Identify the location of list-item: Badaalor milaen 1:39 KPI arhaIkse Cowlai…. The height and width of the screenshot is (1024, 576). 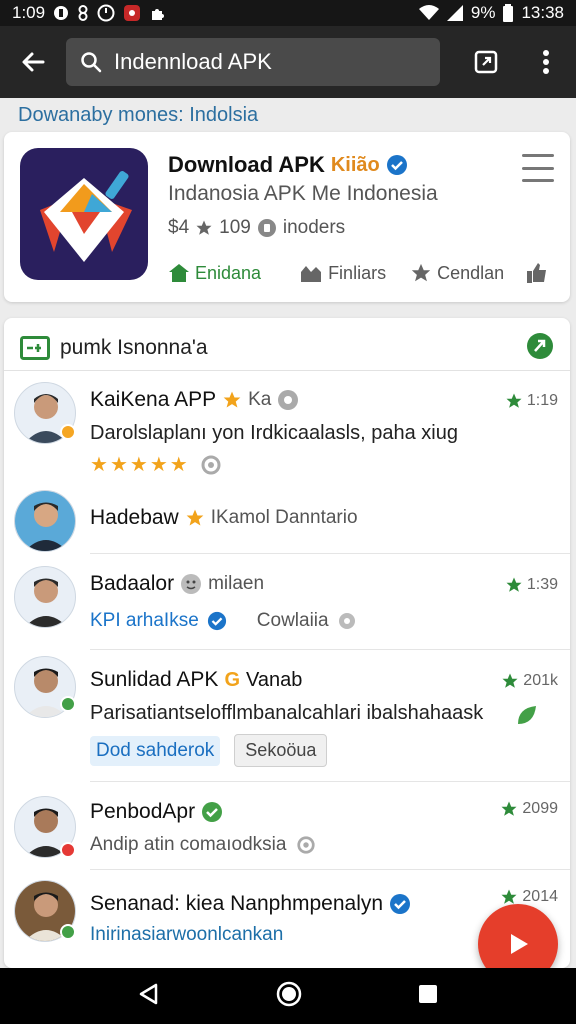
(287, 602).